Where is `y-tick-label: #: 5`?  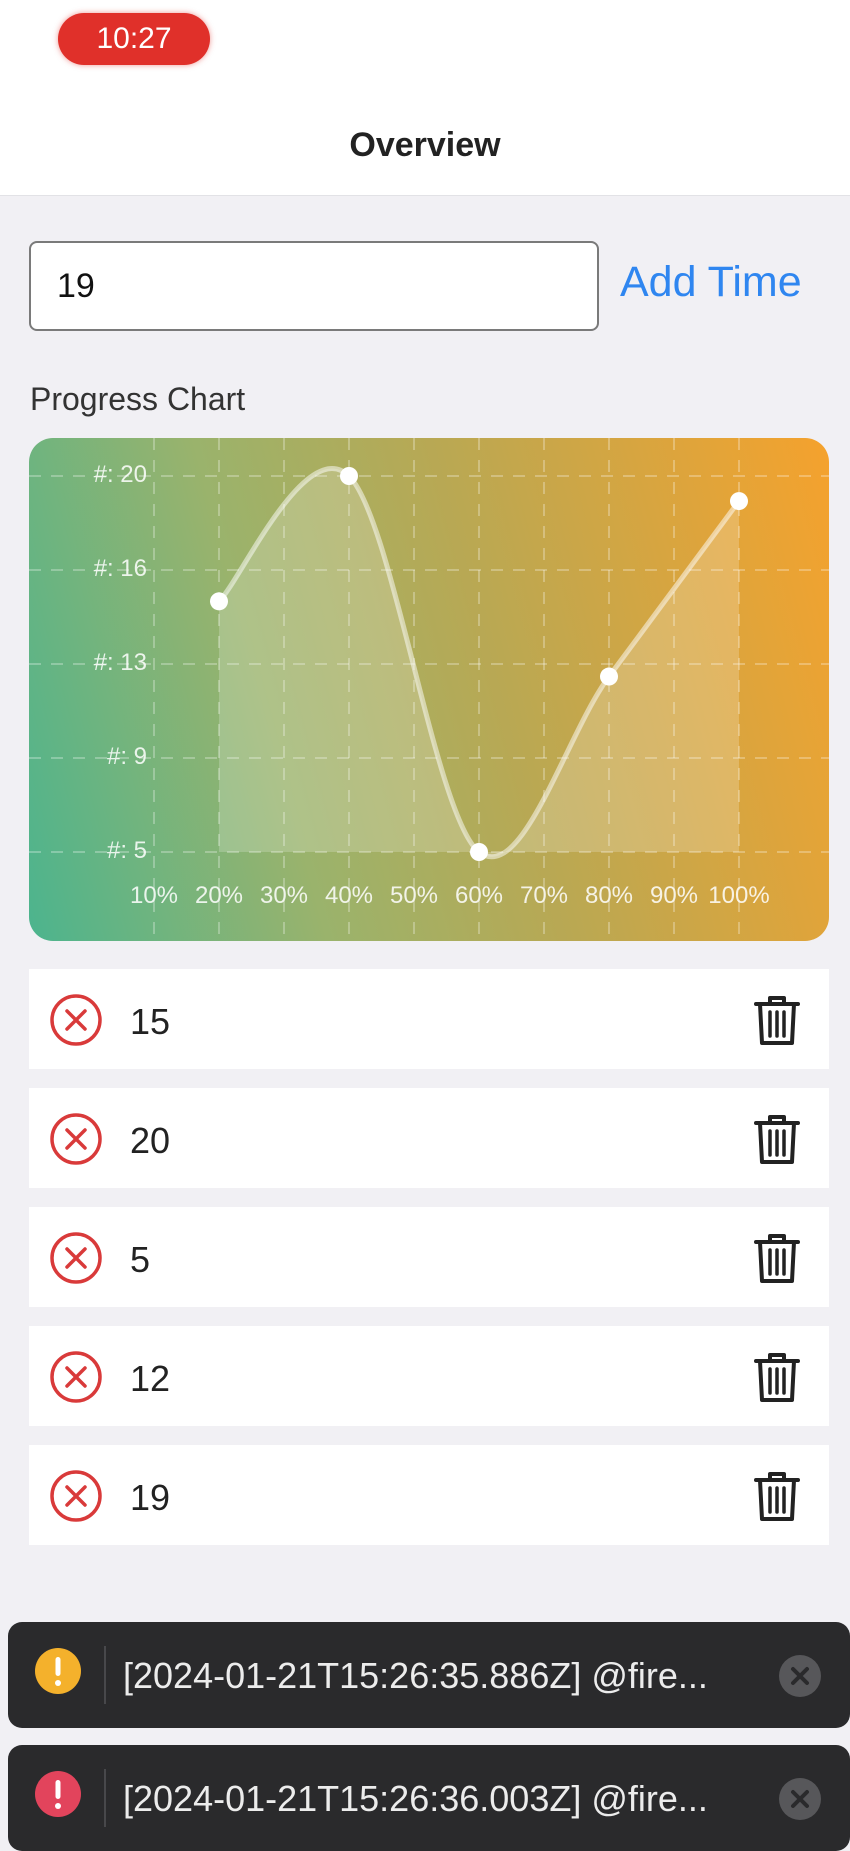 y-tick-label: #: 5 is located at coordinates (127, 850).